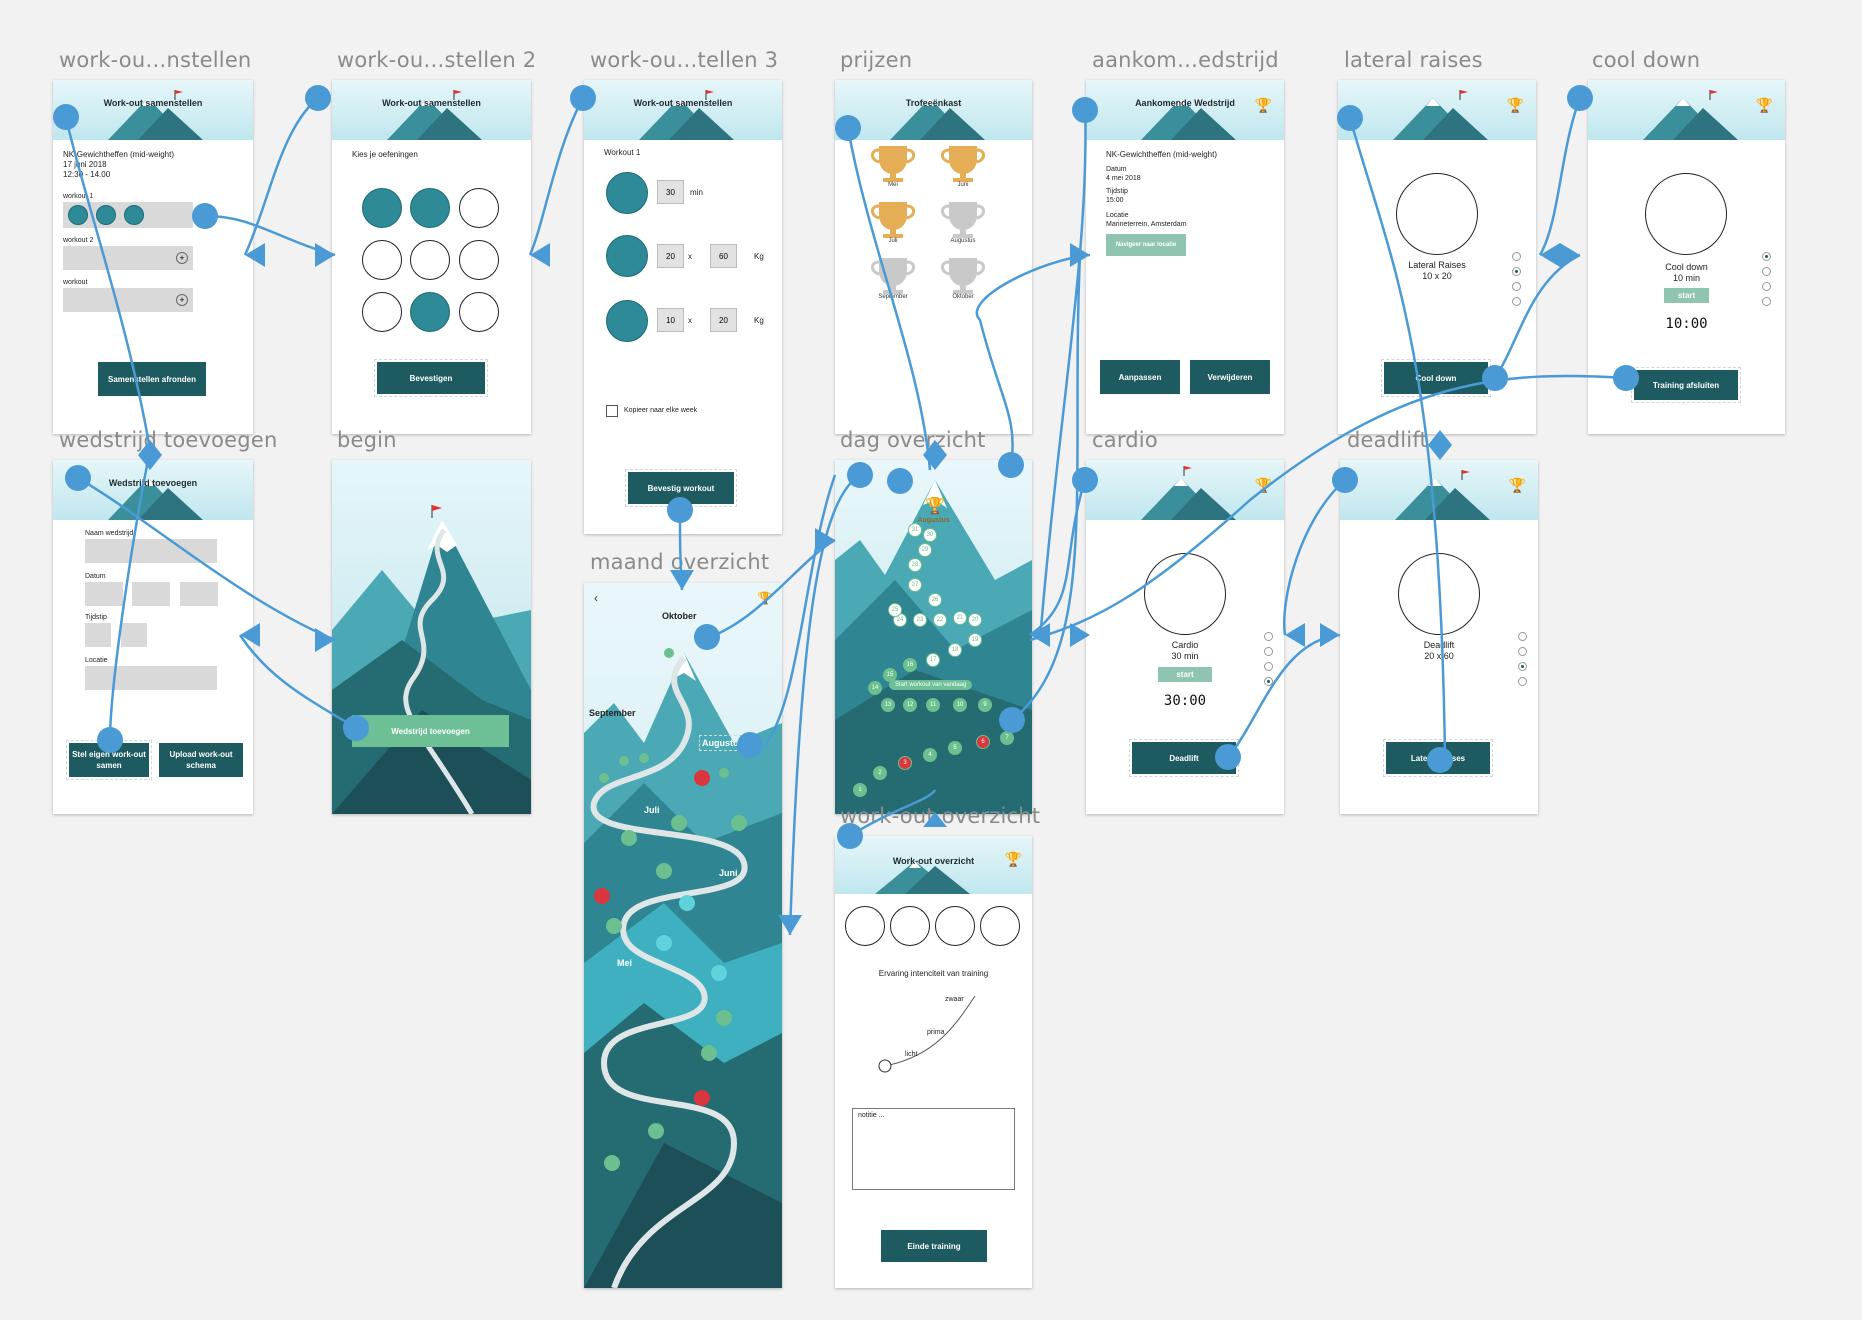 This screenshot has width=1862, height=1320. What do you see at coordinates (430, 731) in the screenshot?
I see `wedstrijd-toevoegen-button: Wedstrijd toevoegen` at bounding box center [430, 731].